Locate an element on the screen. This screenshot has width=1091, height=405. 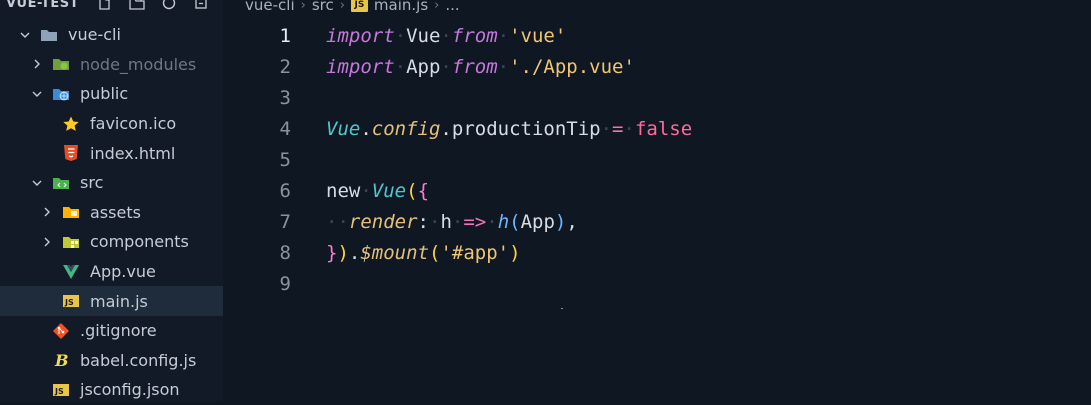
assets-folder-icon is located at coordinates (71, 212).